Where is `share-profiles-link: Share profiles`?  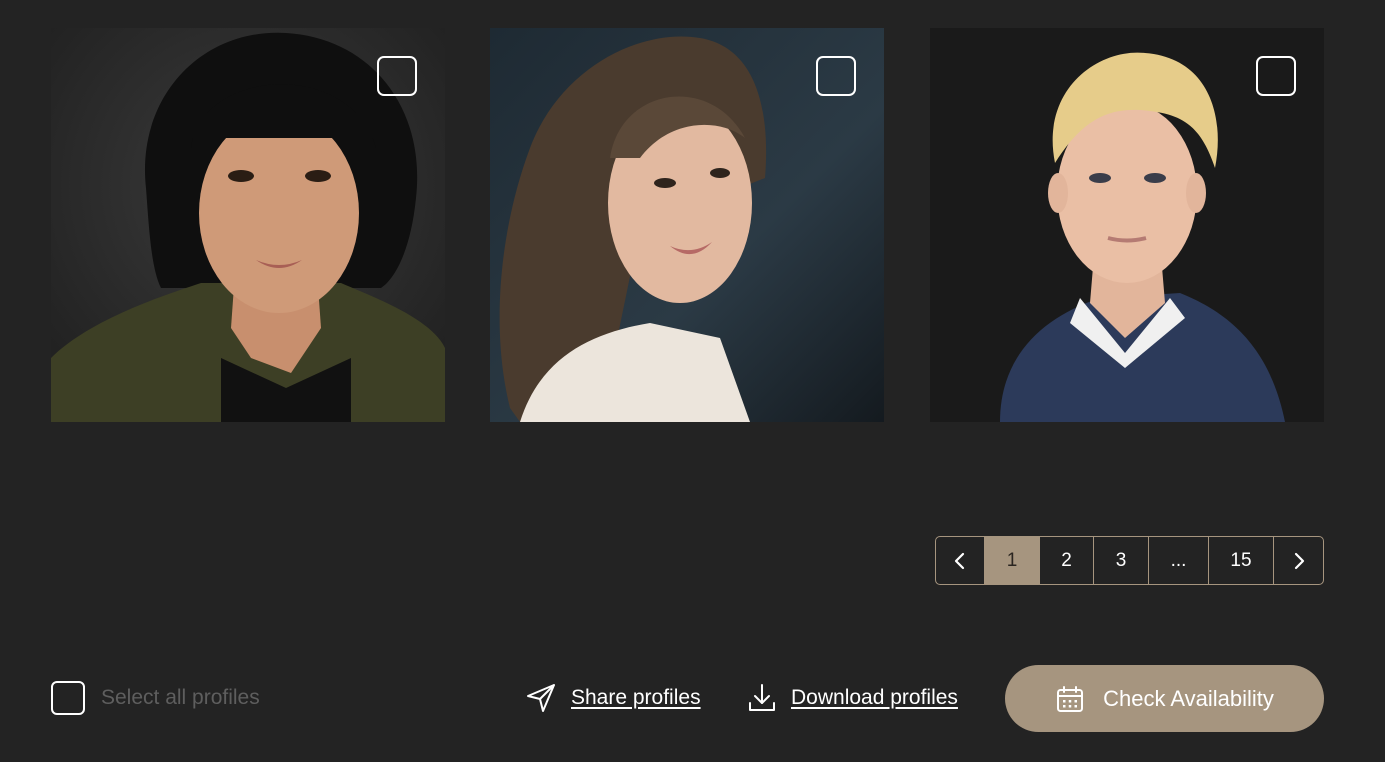 share-profiles-link: Share profiles is located at coordinates (613, 698).